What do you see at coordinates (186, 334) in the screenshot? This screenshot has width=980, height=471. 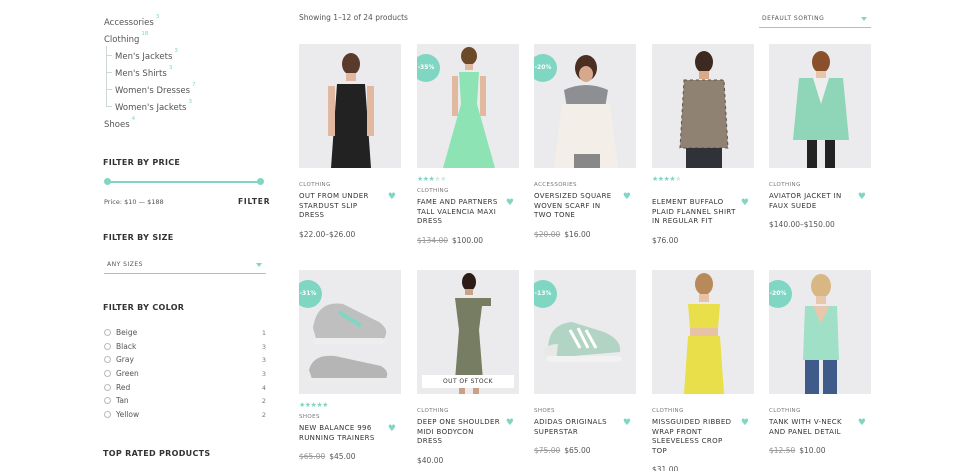 I see `color-option-beige: Beige 1` at bounding box center [186, 334].